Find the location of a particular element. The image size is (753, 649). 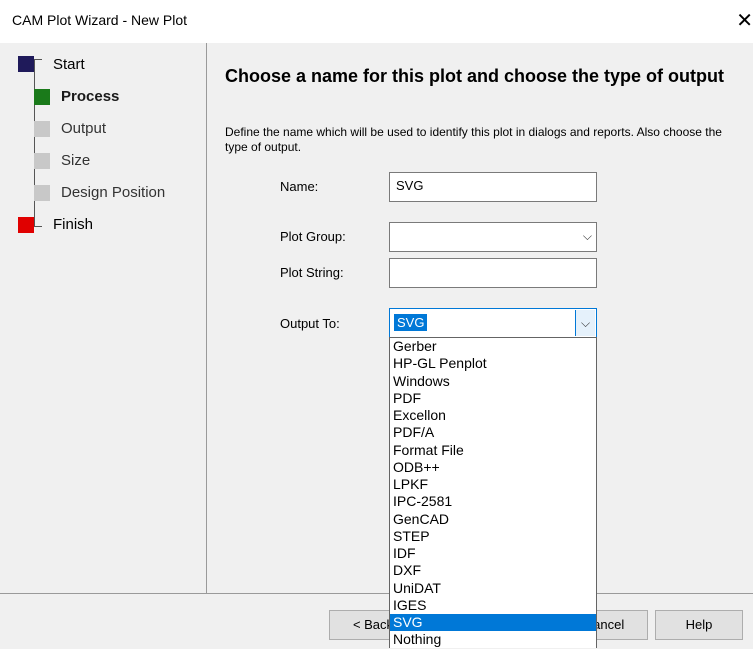

step-finish-marker is located at coordinates (26, 225).